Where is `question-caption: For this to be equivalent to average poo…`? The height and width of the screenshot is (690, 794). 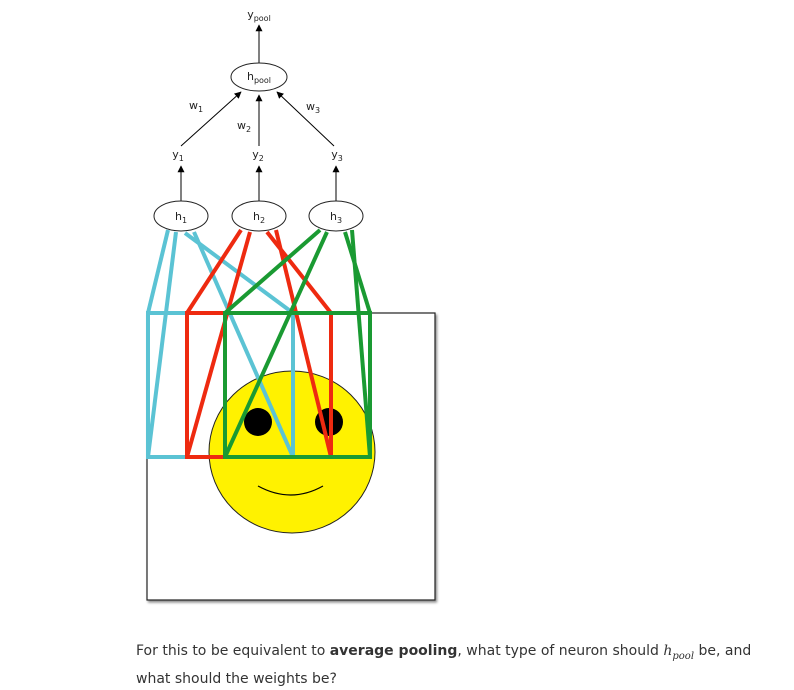
question-caption: For this to be equivalent to average poo… is located at coordinates (451, 665).